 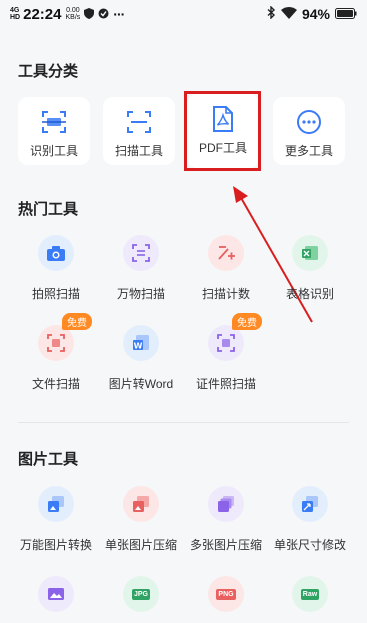 What do you see at coordinates (140, 294) in the screenshot?
I see `tool-label: 万物扫描` at bounding box center [140, 294].